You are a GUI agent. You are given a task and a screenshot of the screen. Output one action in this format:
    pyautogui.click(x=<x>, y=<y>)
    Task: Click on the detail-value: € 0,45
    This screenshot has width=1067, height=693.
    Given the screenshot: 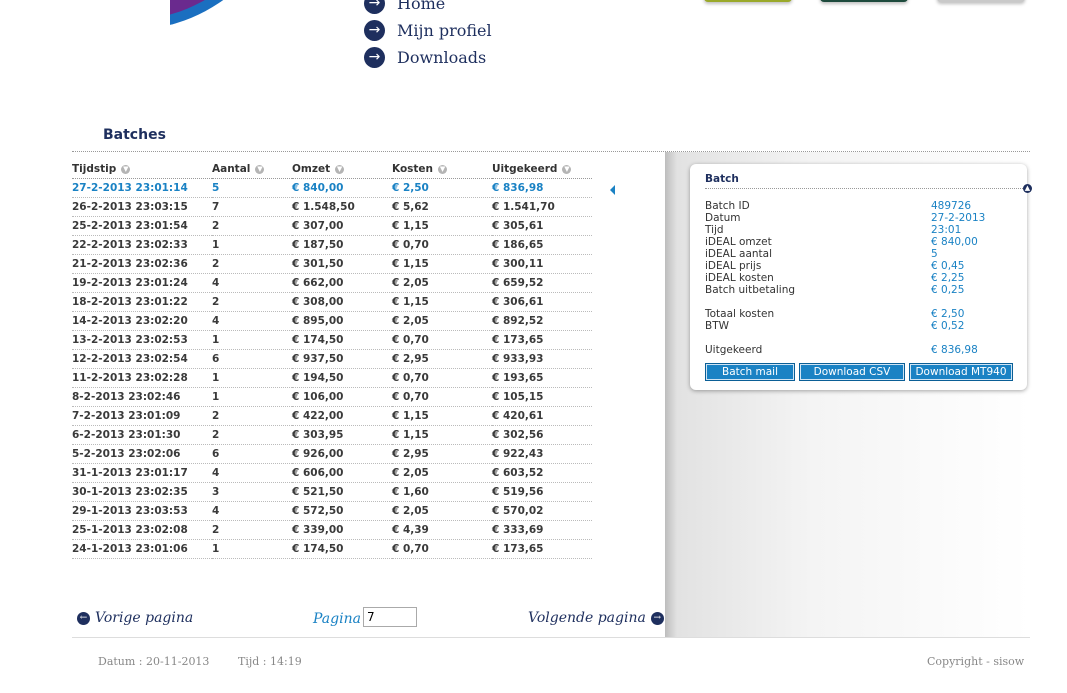 What is the action you would take?
    pyautogui.click(x=948, y=266)
    